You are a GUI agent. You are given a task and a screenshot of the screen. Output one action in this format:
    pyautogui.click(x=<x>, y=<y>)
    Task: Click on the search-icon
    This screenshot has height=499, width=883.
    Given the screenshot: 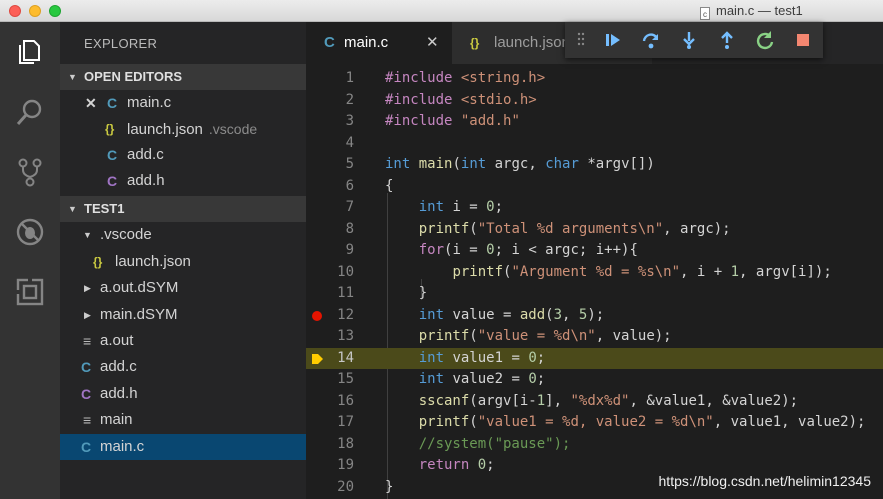 What is the action you would take?
    pyautogui.click(x=30, y=112)
    